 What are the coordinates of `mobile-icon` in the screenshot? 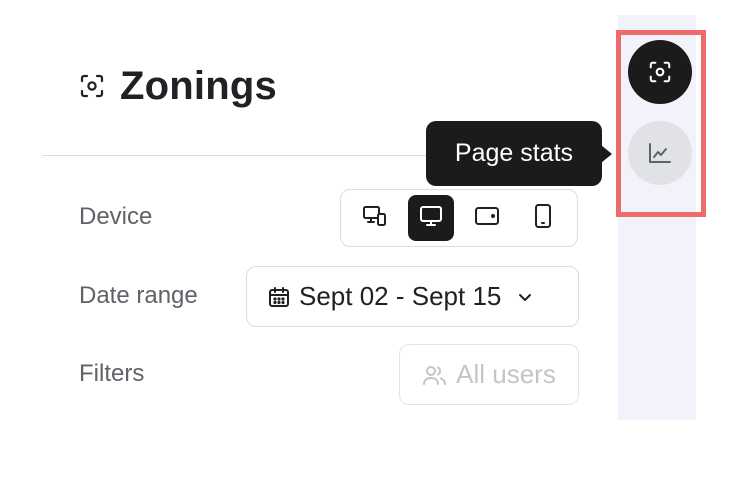 It's located at (543, 218).